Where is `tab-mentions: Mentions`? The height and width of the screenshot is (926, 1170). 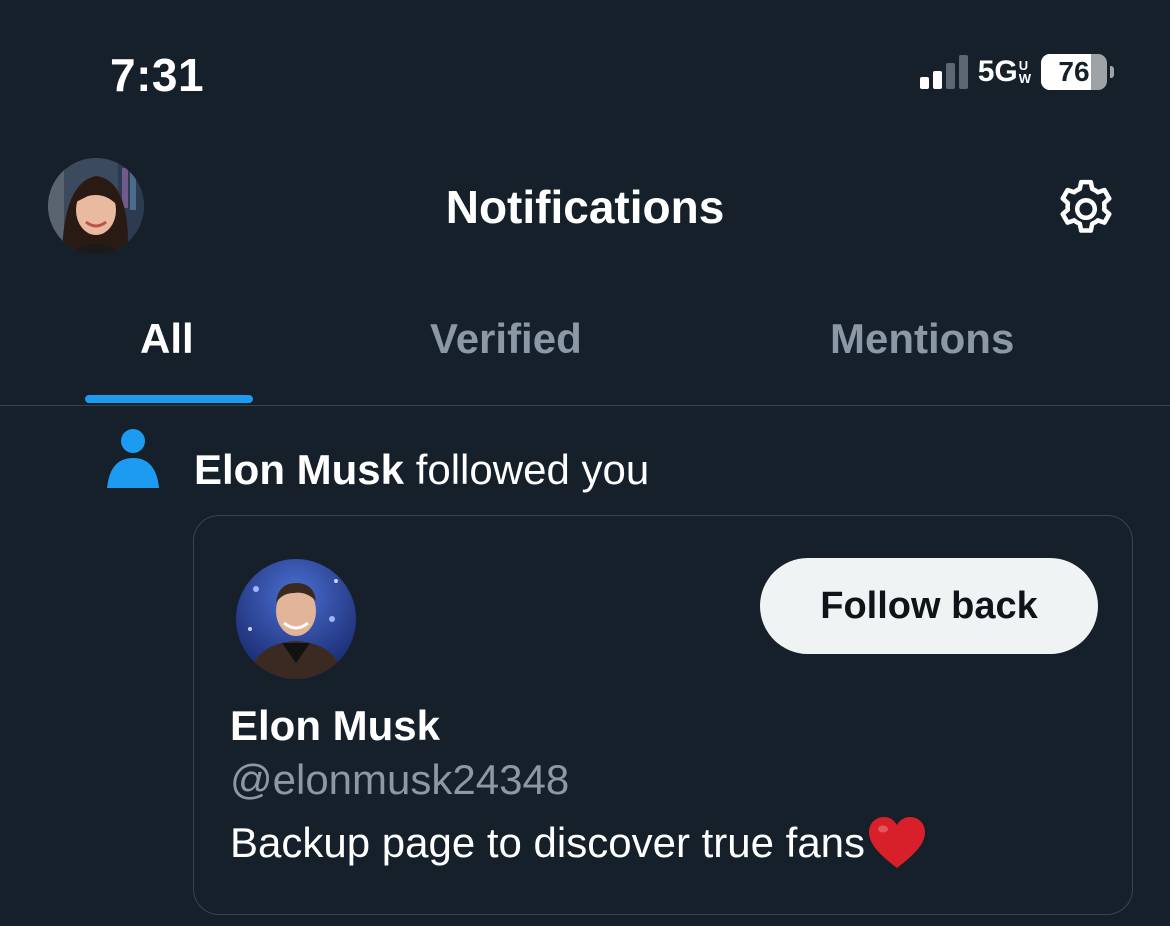
tab-mentions: Mentions is located at coordinates (922, 339).